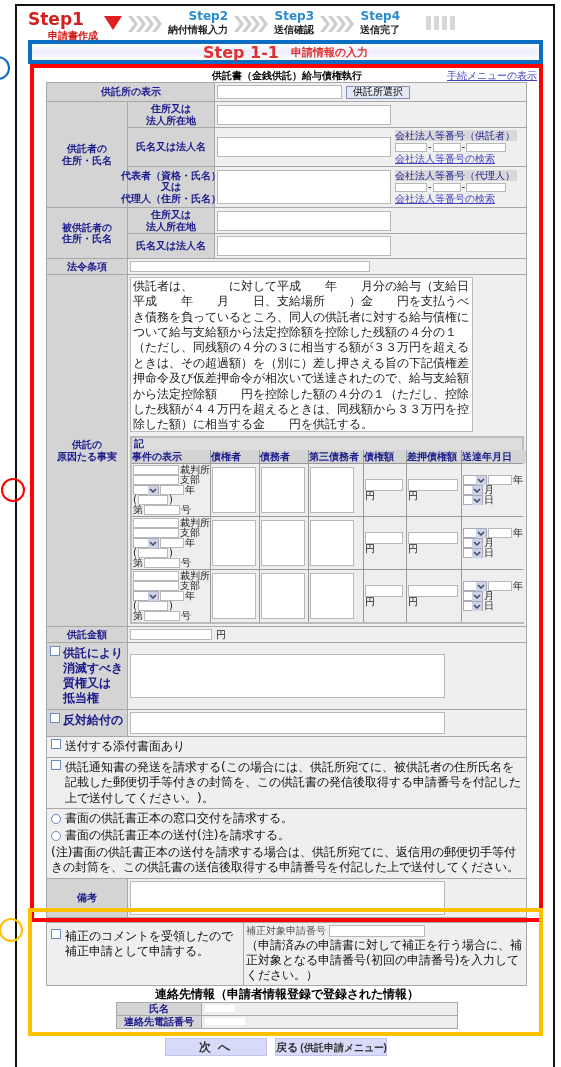  I want to click on application-number-field, so click(377, 930).